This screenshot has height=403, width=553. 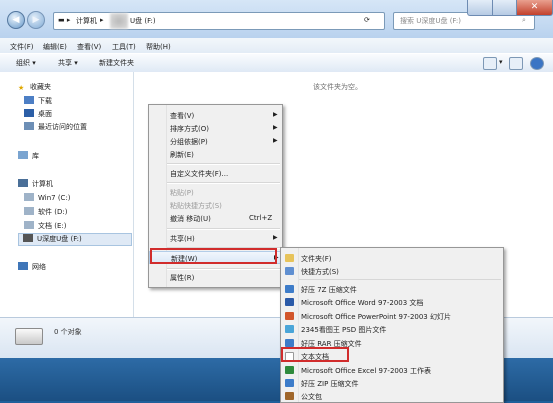 What do you see at coordinates (38, 114) in the screenshot?
I see `nav-desktop: 桌面` at bounding box center [38, 114].